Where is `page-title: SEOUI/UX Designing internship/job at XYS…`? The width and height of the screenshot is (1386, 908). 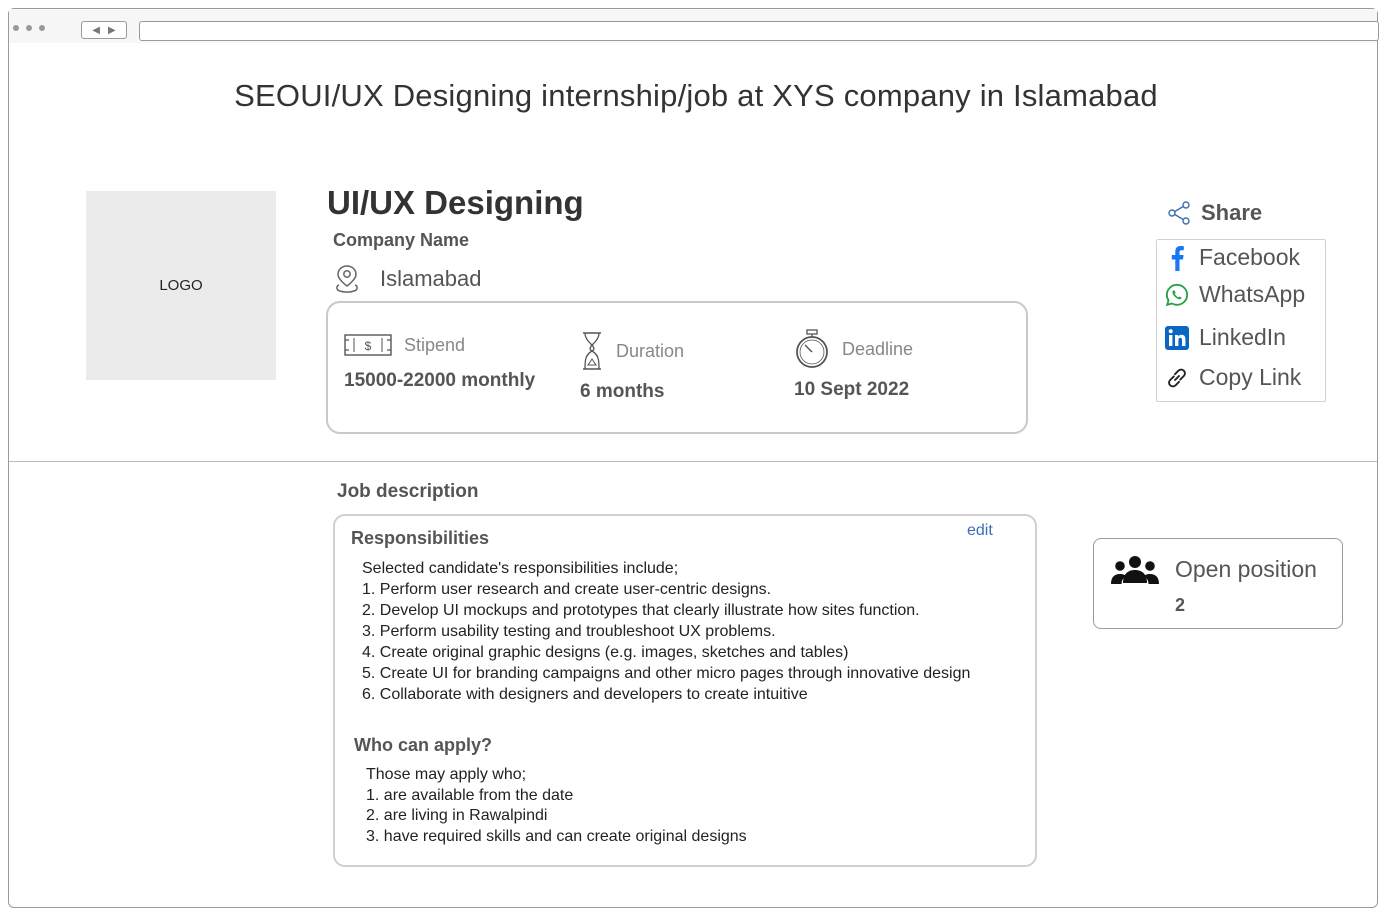 page-title: SEOUI/UX Designing internship/job at XYS… is located at coordinates (696, 95).